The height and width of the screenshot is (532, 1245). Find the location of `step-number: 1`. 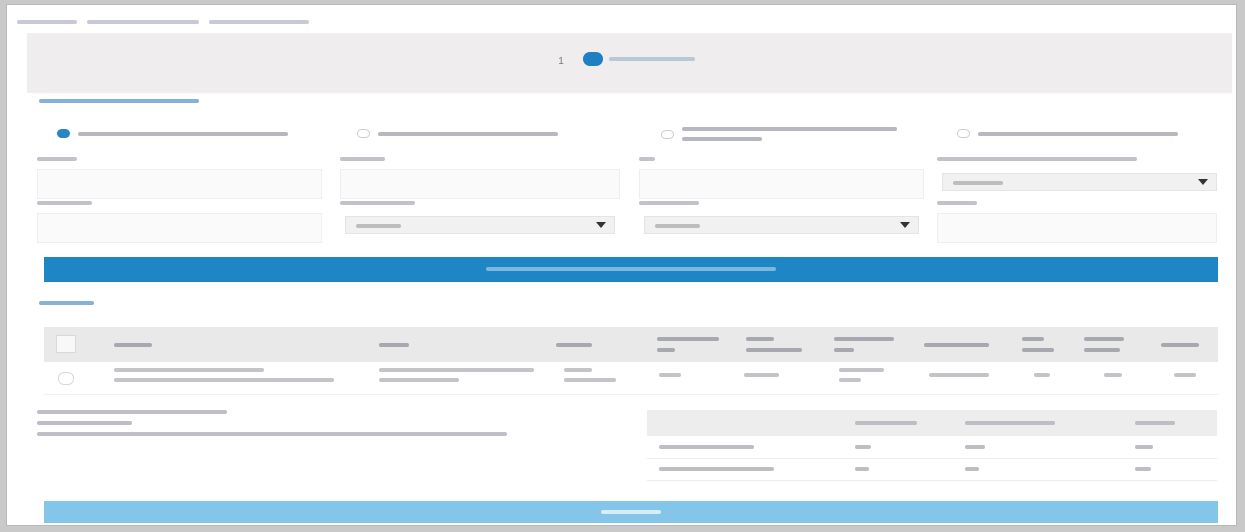

step-number: 1 is located at coordinates (561, 61).